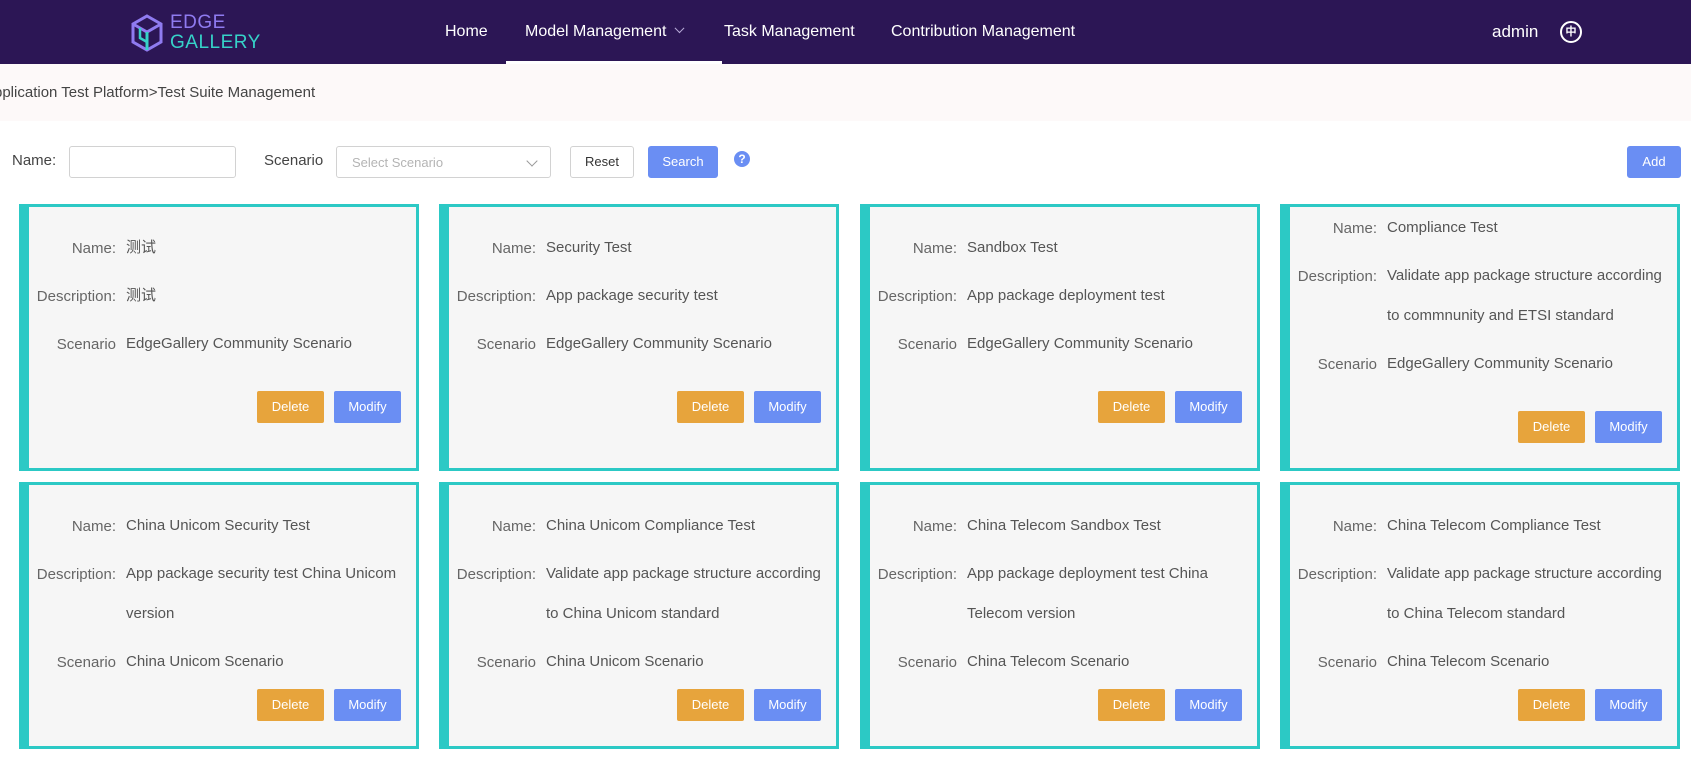 The image size is (1691, 757). I want to click on user-name: admin, so click(1515, 32).